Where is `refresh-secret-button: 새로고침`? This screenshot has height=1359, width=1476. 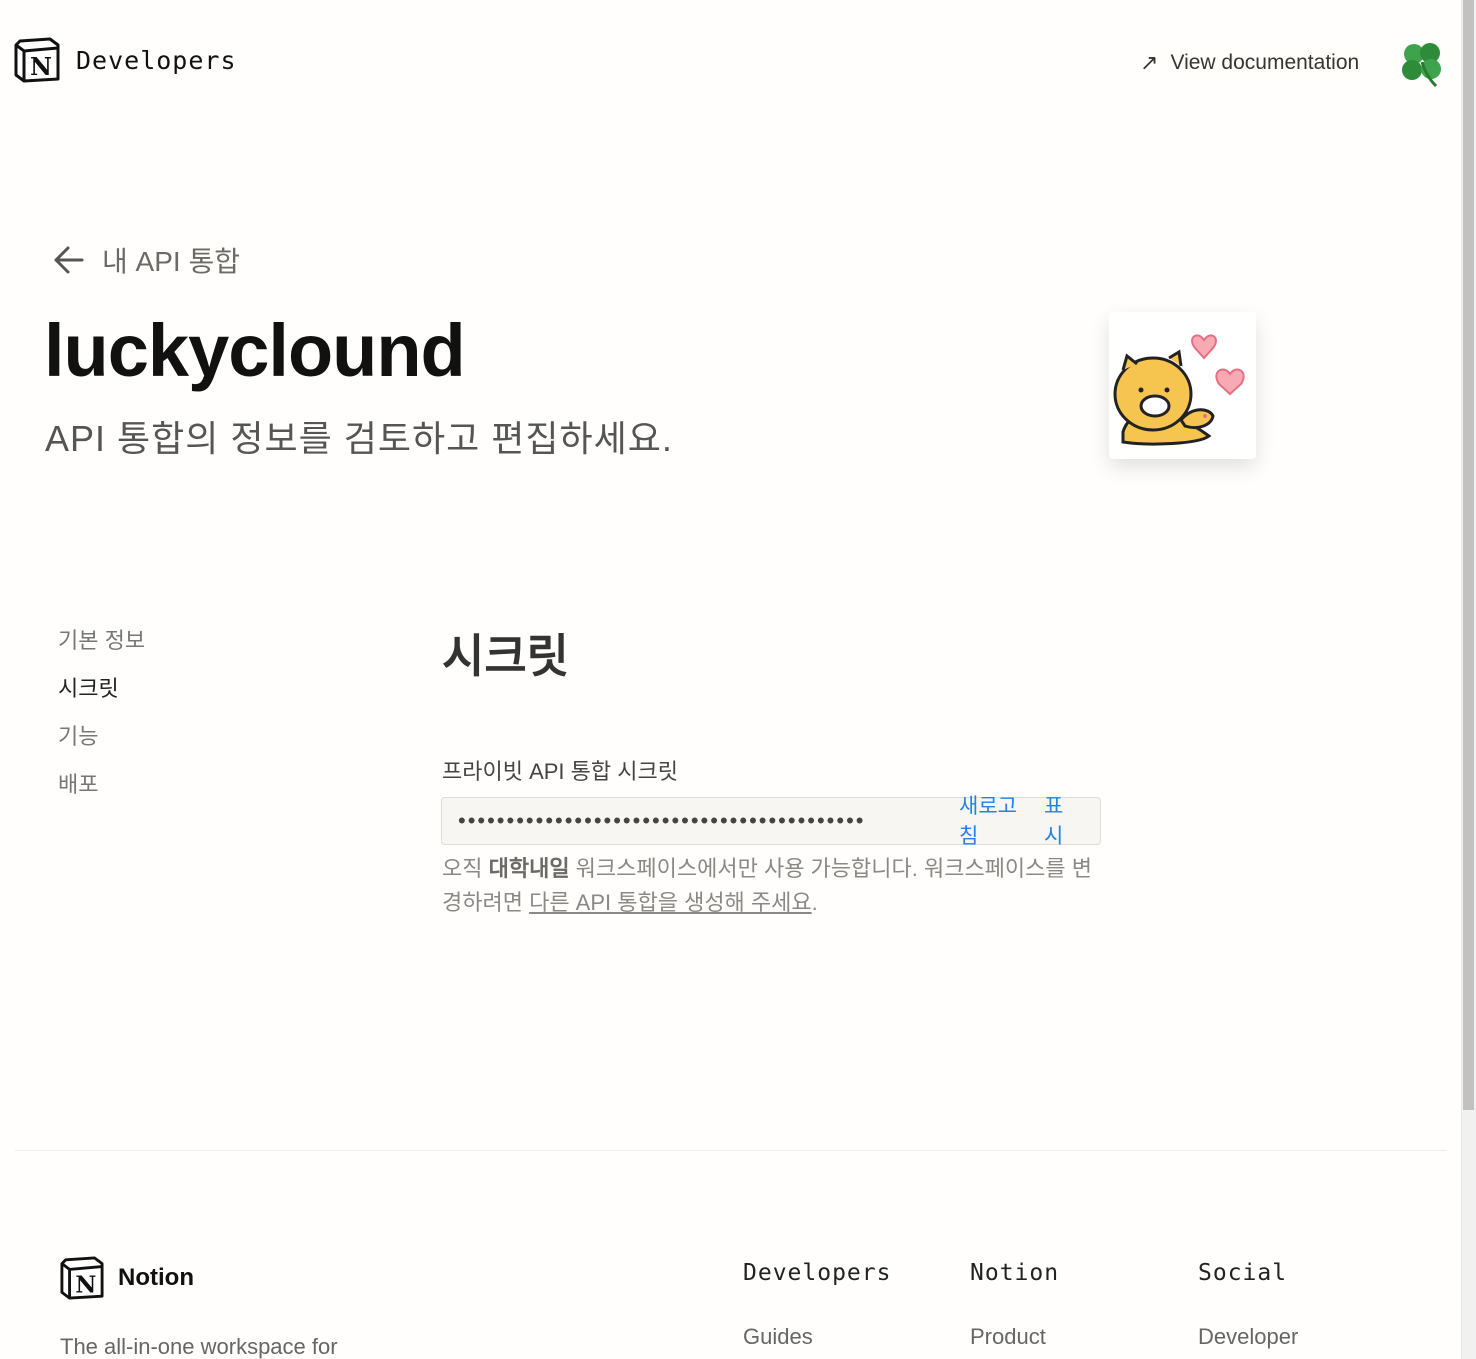
refresh-secret-button: 새로고침 is located at coordinates (992, 822).